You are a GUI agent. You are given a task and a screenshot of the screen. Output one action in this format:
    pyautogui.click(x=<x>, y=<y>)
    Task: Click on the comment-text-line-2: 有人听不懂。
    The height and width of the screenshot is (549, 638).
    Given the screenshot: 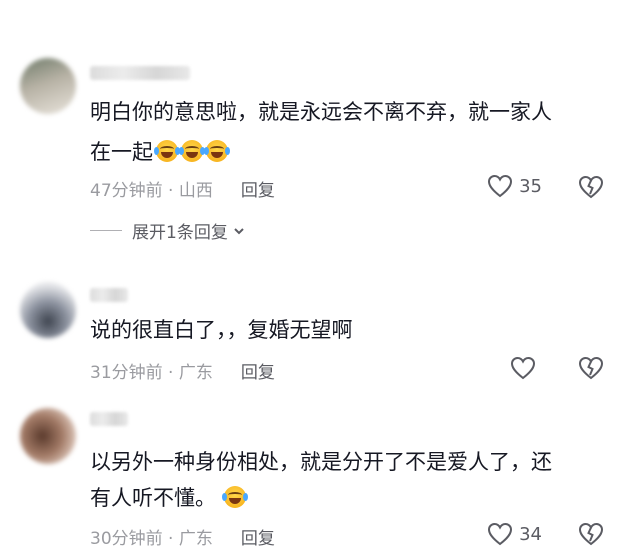 What is the action you would take?
    pyautogui.click(x=153, y=498)
    